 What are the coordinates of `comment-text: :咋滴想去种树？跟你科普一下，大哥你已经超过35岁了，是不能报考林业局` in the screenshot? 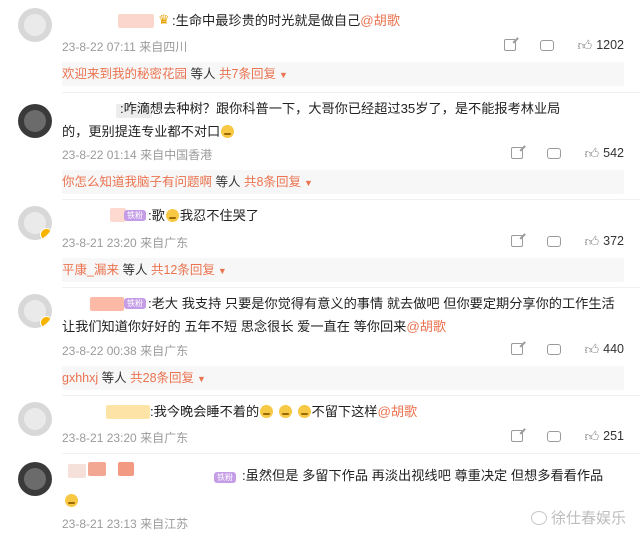 It's located at (340, 108).